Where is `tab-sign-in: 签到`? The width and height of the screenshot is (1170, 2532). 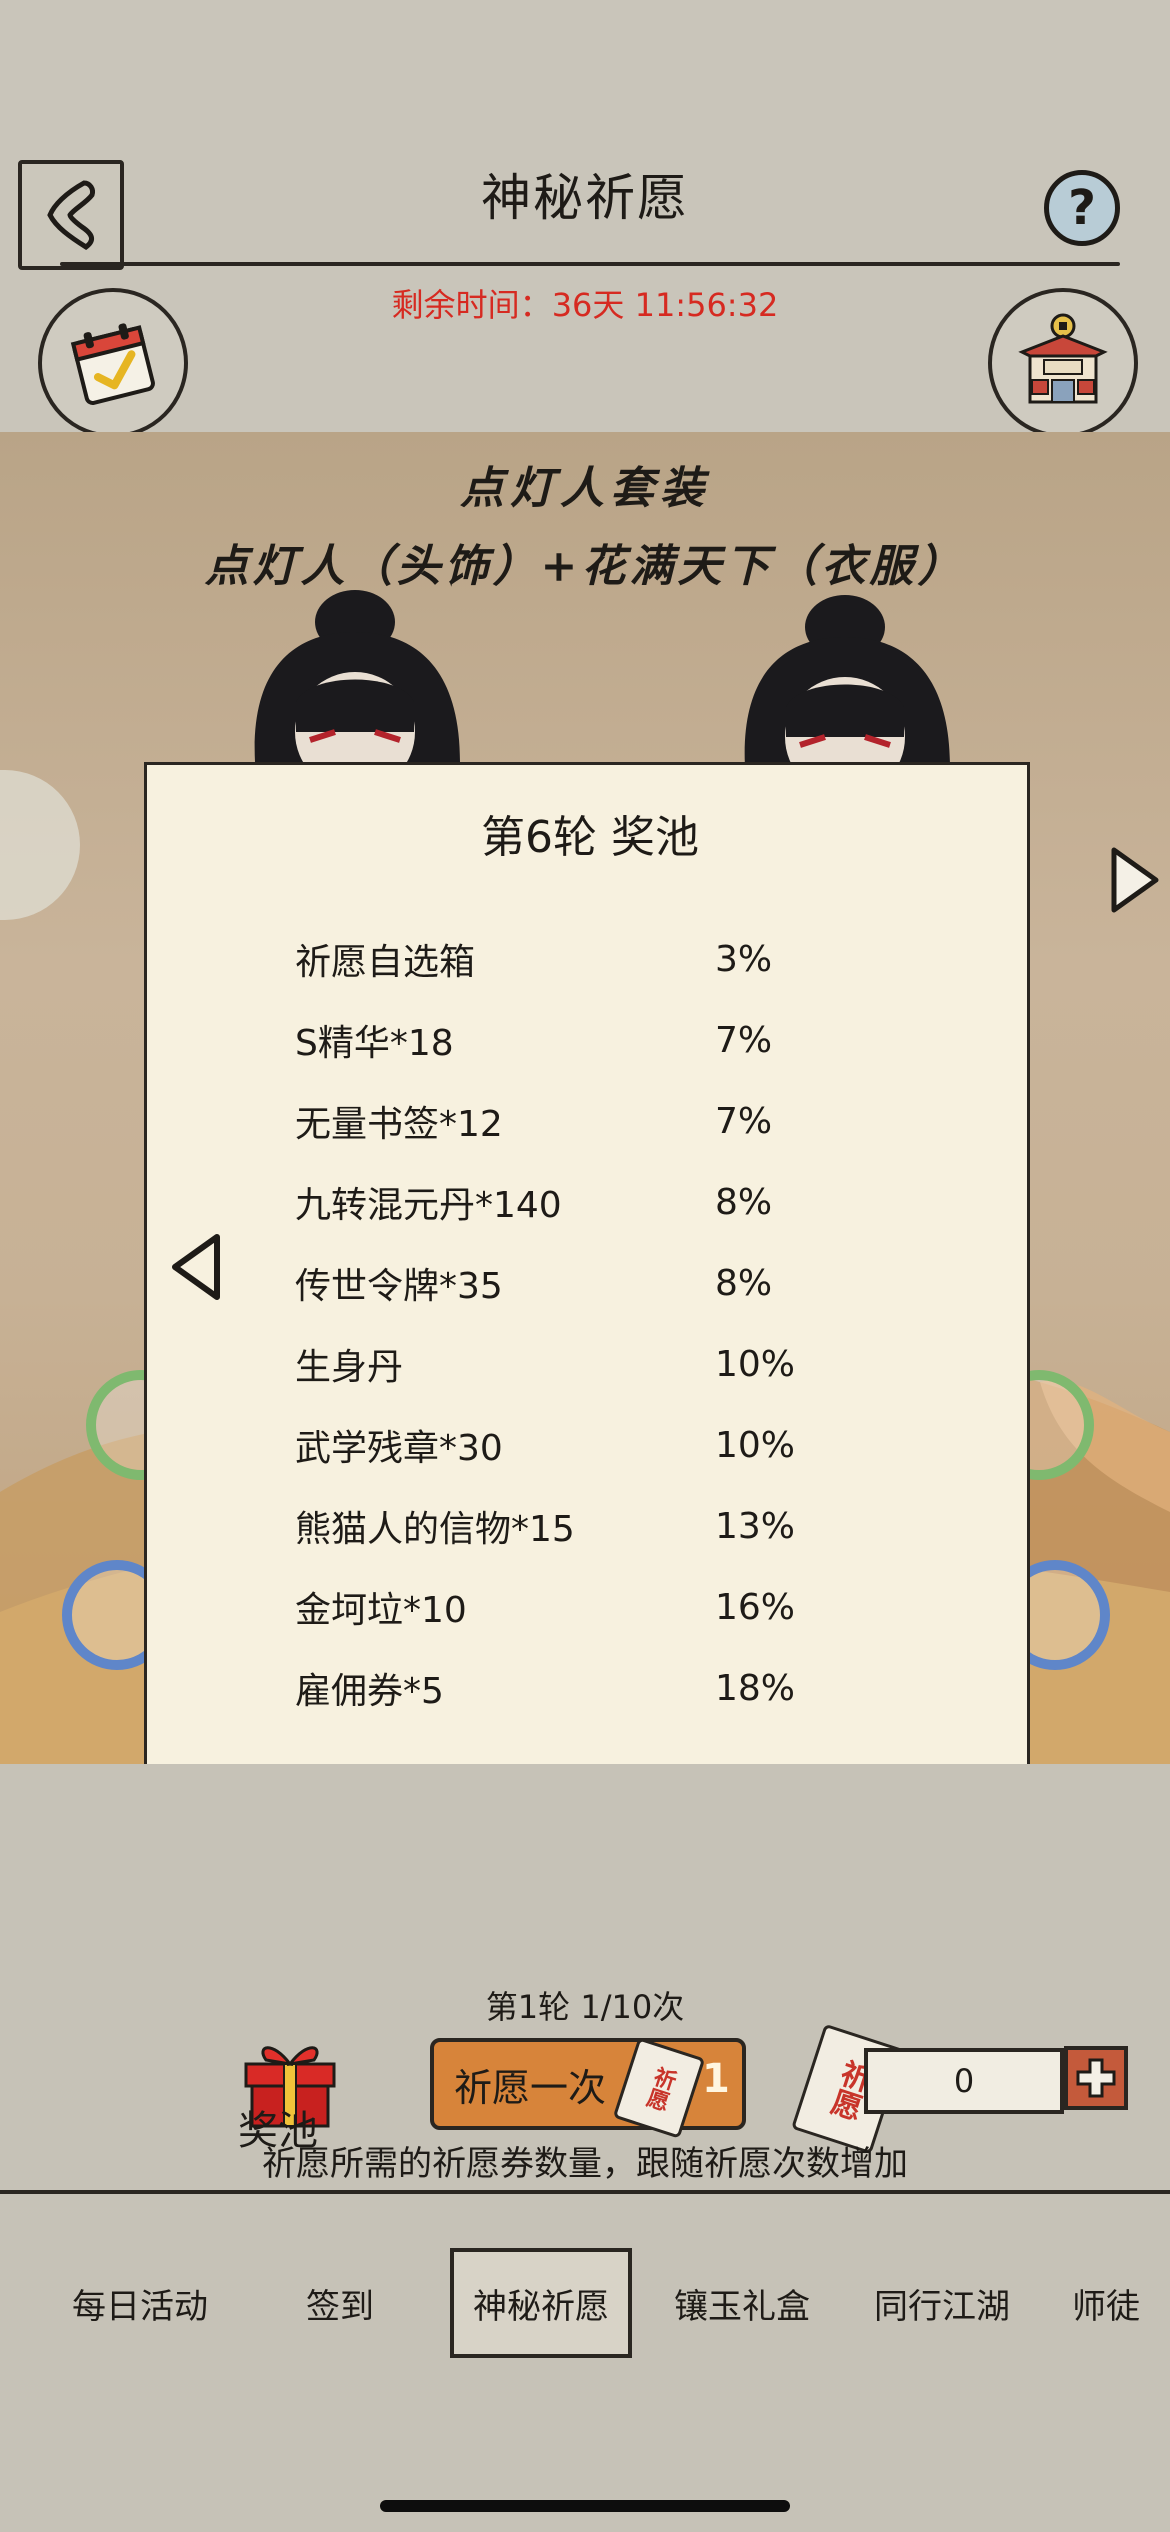 tab-sign-in: 签到 is located at coordinates (340, 2303).